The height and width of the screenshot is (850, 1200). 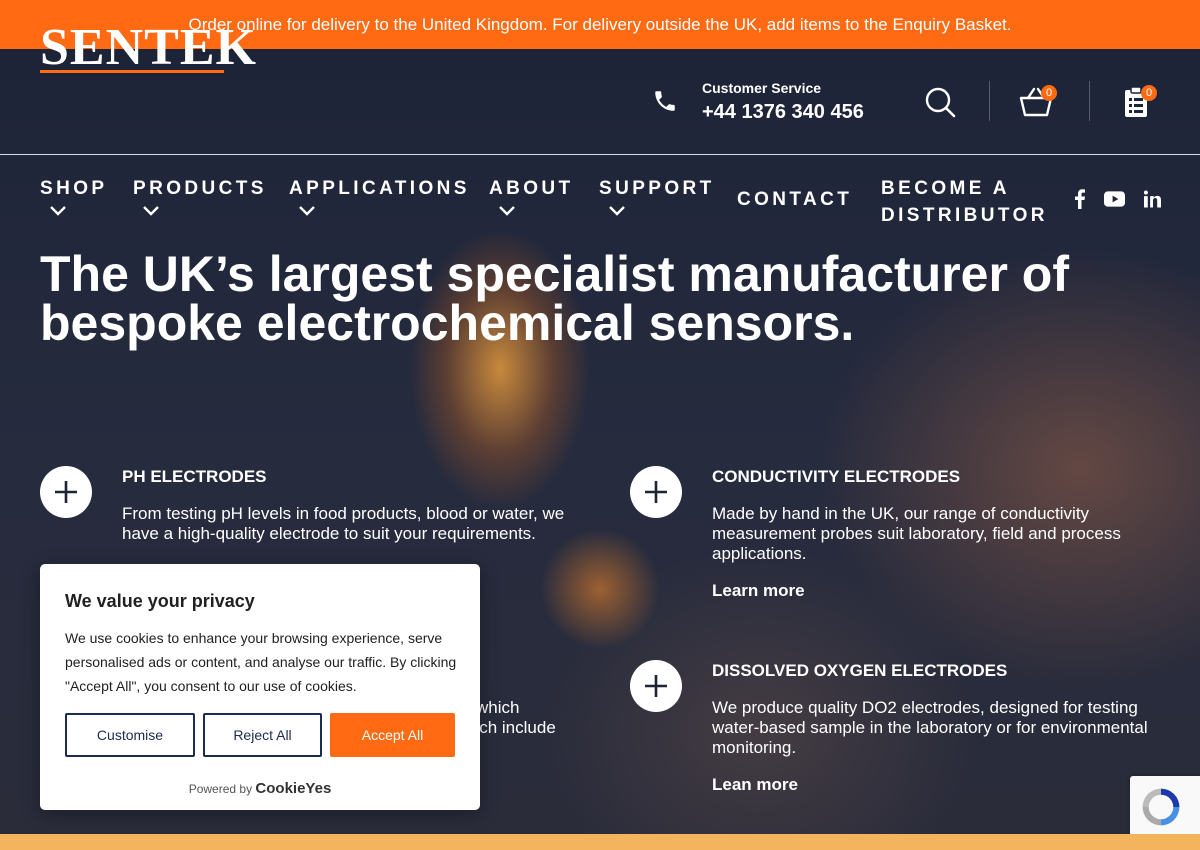 What do you see at coordinates (665, 101) in the screenshot?
I see `phone-icon` at bounding box center [665, 101].